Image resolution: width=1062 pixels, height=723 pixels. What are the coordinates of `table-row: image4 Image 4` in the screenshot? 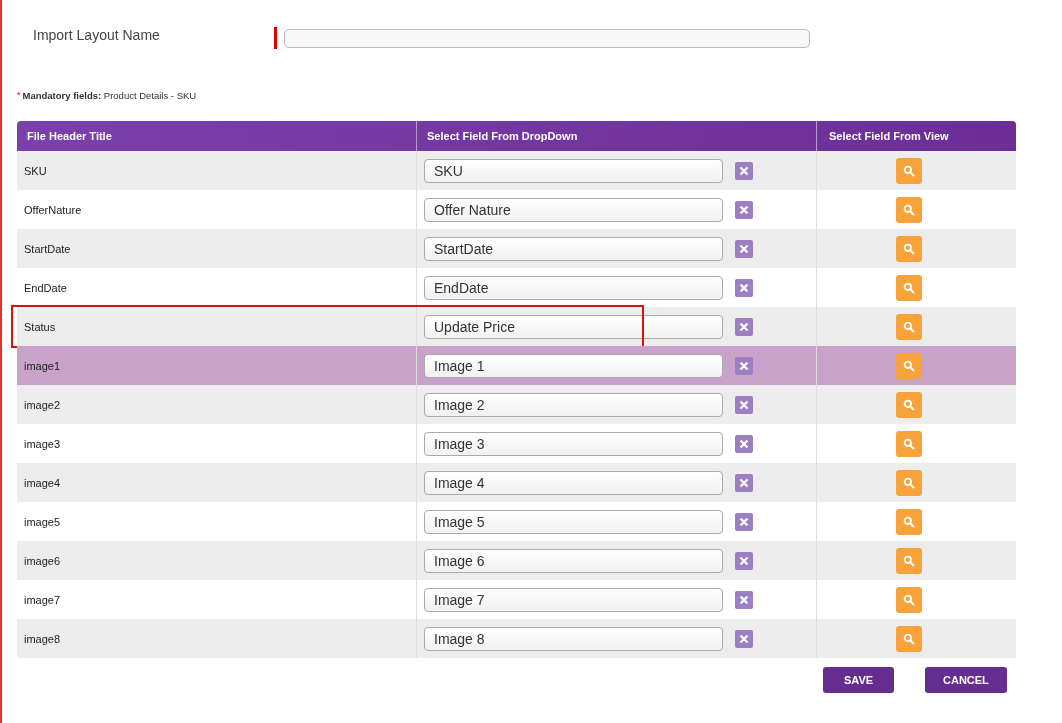 It's located at (516, 482).